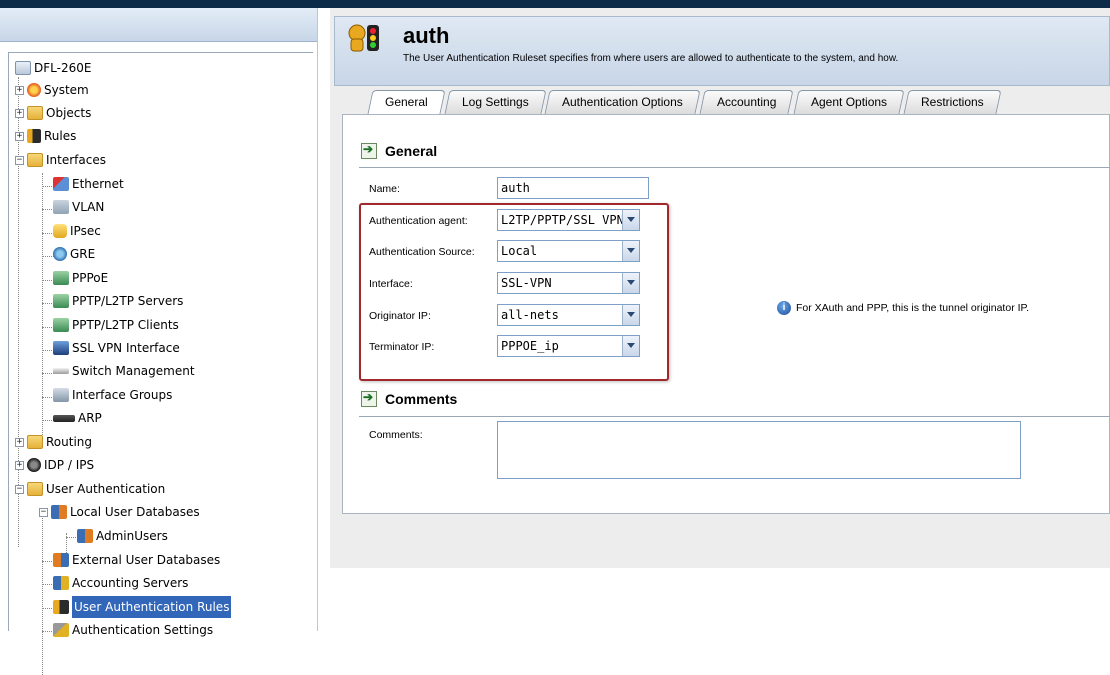  What do you see at coordinates (426, 35) in the screenshot?
I see `page-title: auth` at bounding box center [426, 35].